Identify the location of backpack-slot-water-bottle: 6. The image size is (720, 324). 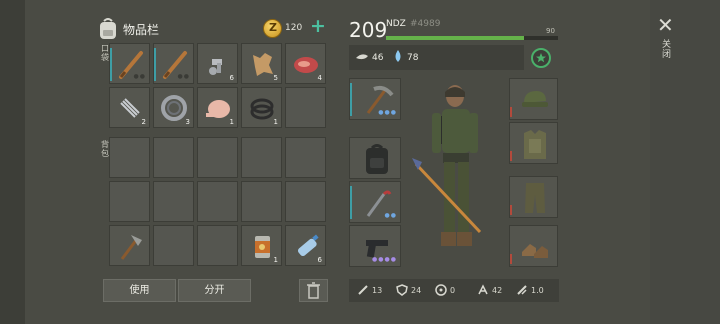
(305, 245).